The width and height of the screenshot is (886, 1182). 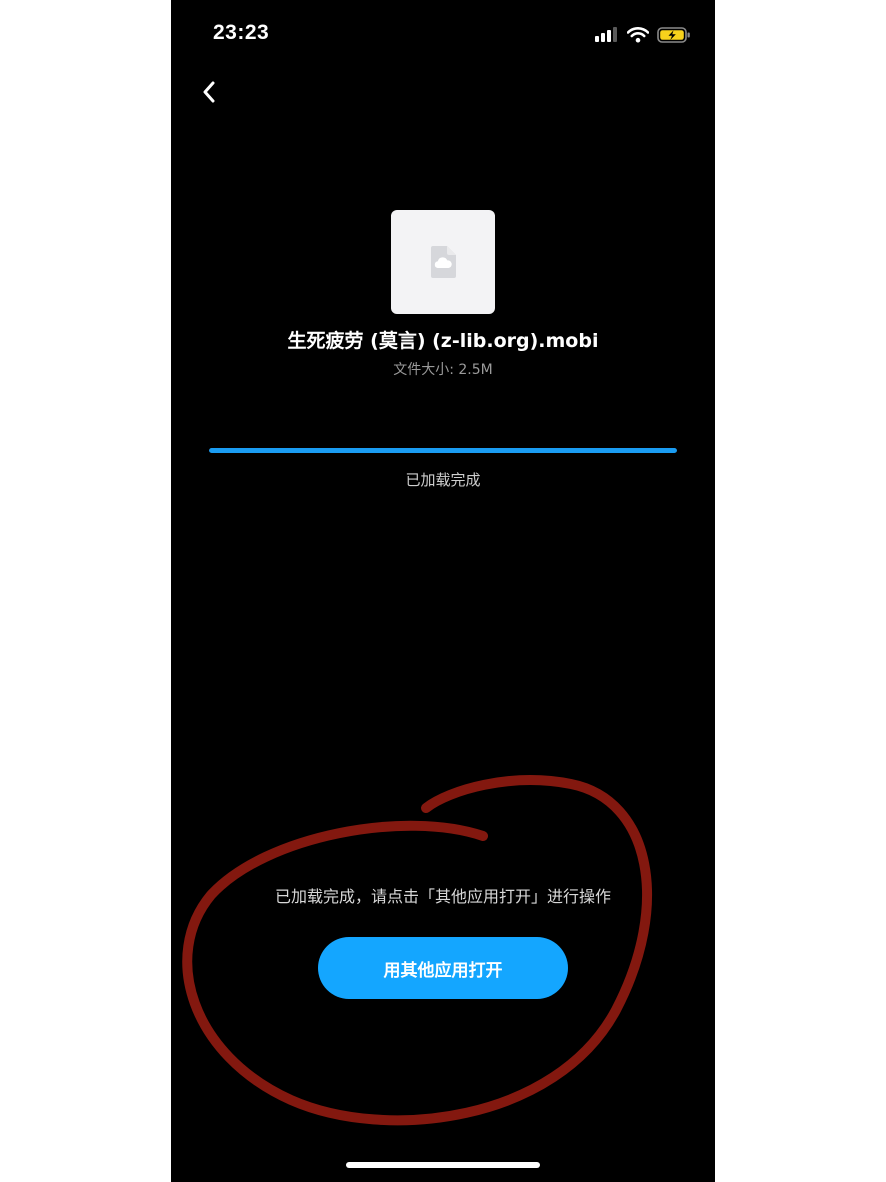 I want to click on status-icons, so click(x=643, y=35).